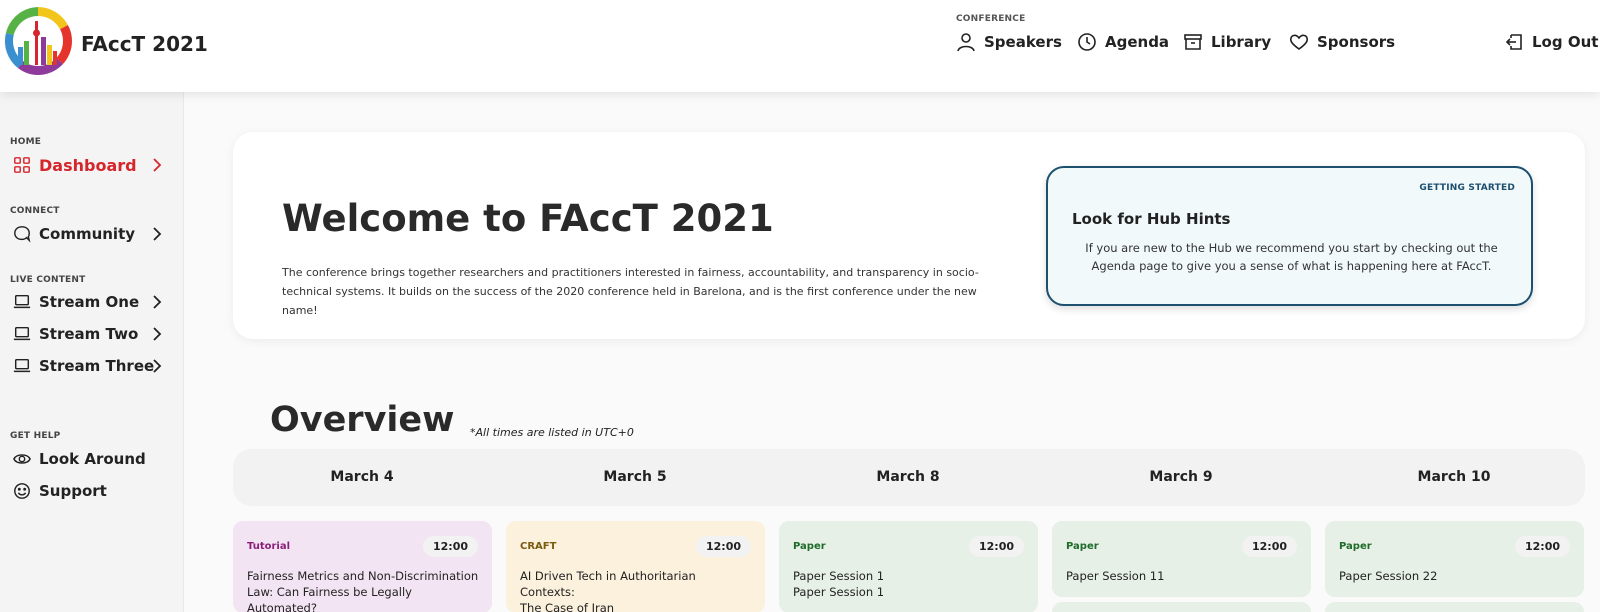 The height and width of the screenshot is (612, 1600). I want to click on sidebar-item-look-around: Look Around, so click(94, 459).